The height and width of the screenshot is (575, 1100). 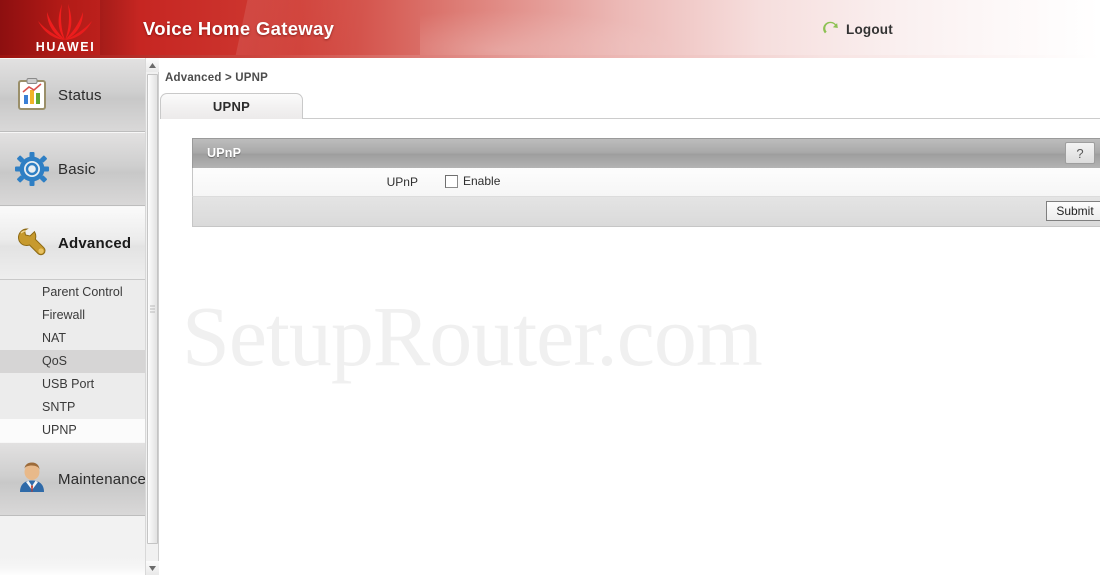 I want to click on huawei-wordmark: HUAWEI, so click(x=65, y=47).